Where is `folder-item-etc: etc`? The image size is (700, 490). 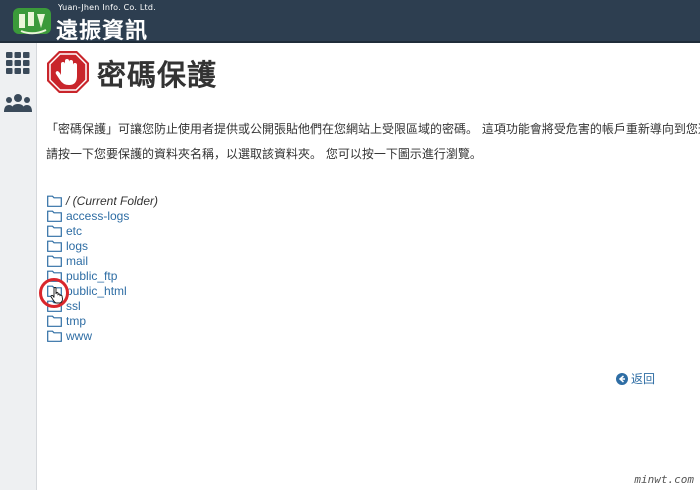 folder-item-etc: etc is located at coordinates (102, 230).